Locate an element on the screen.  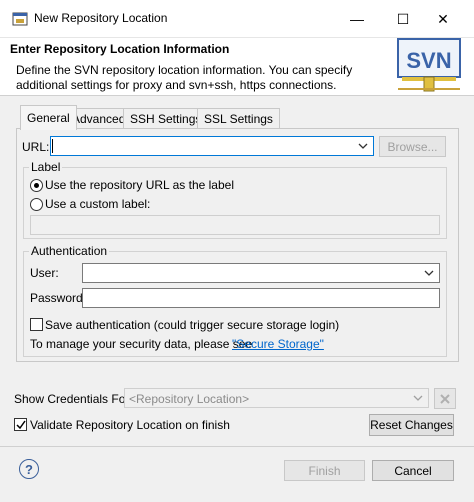
password-label: Password: is located at coordinates (58, 298).